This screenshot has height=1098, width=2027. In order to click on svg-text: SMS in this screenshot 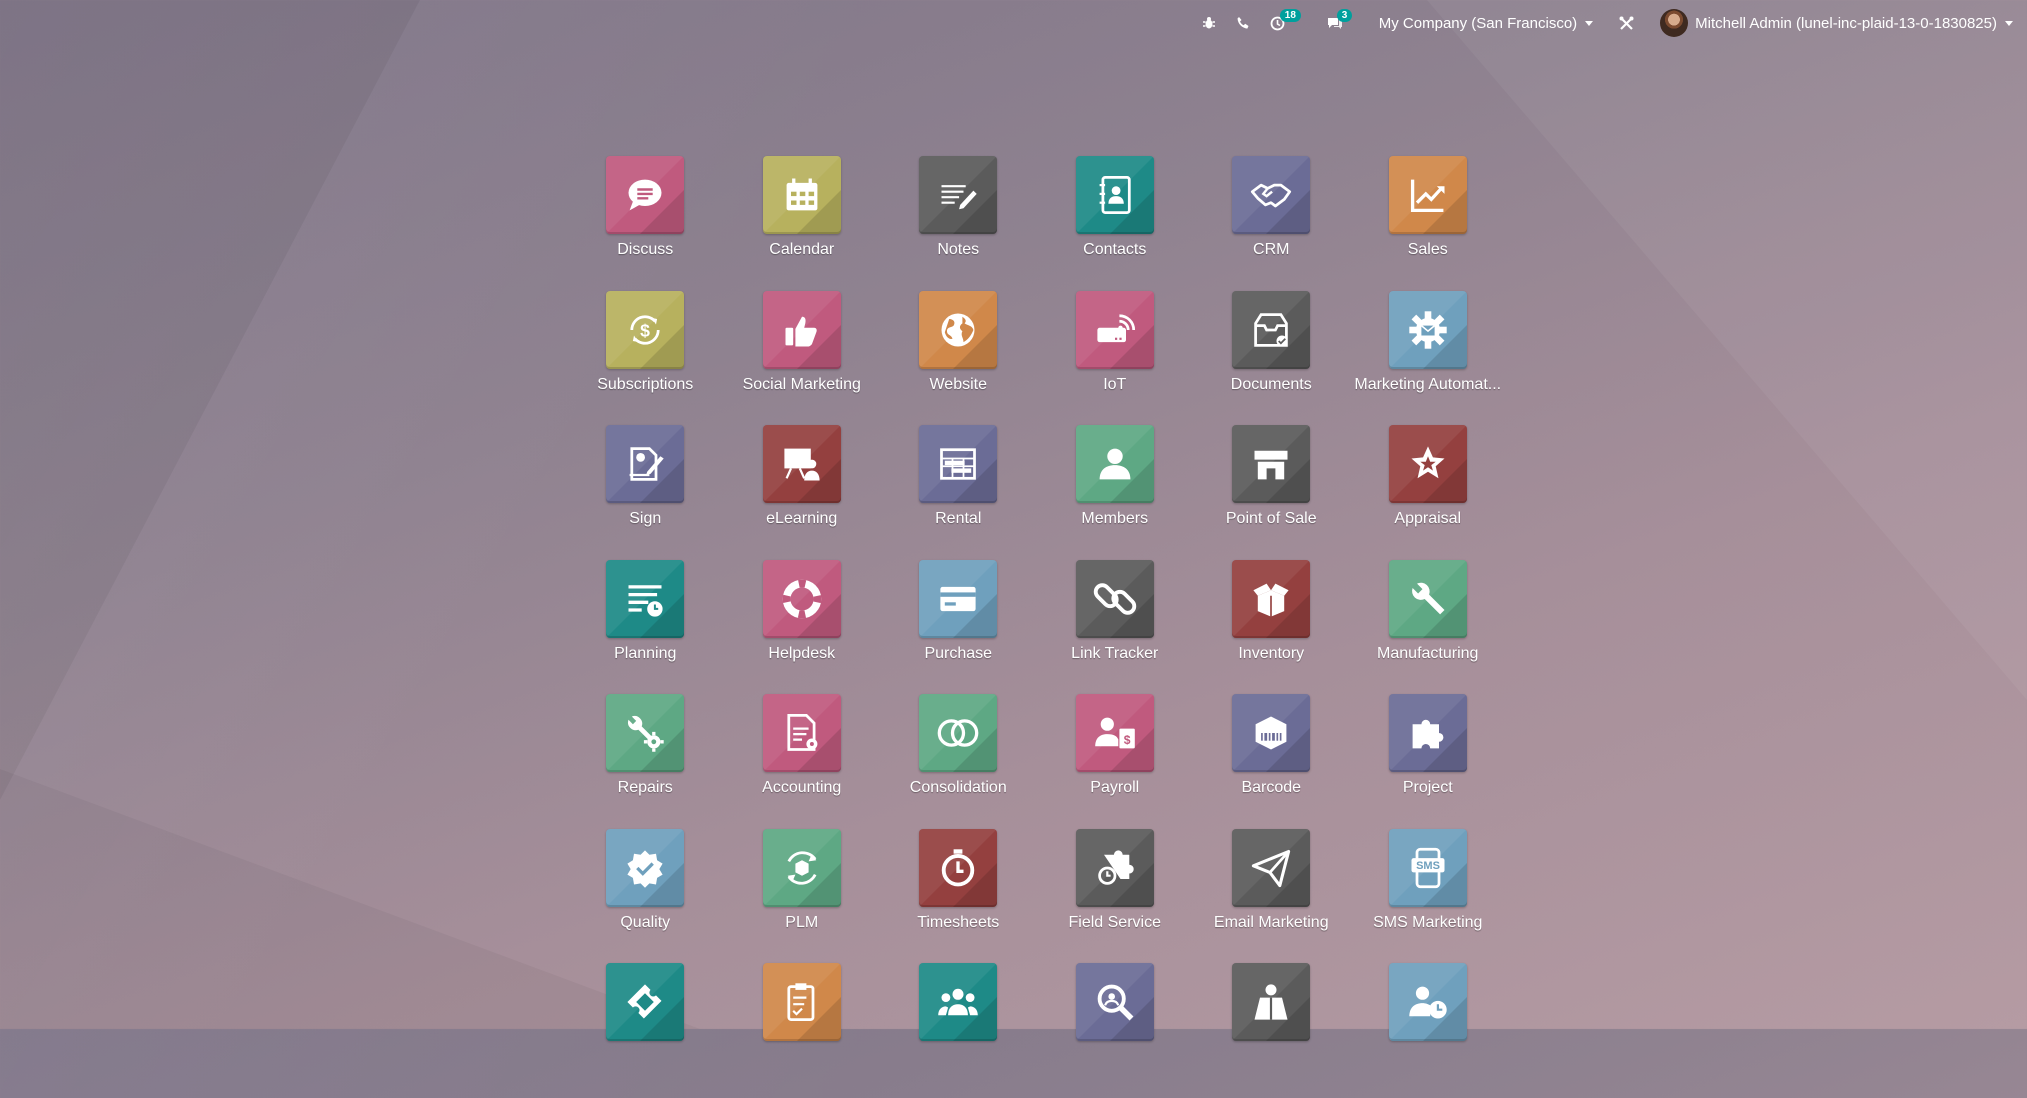, I will do `click(1428, 866)`.